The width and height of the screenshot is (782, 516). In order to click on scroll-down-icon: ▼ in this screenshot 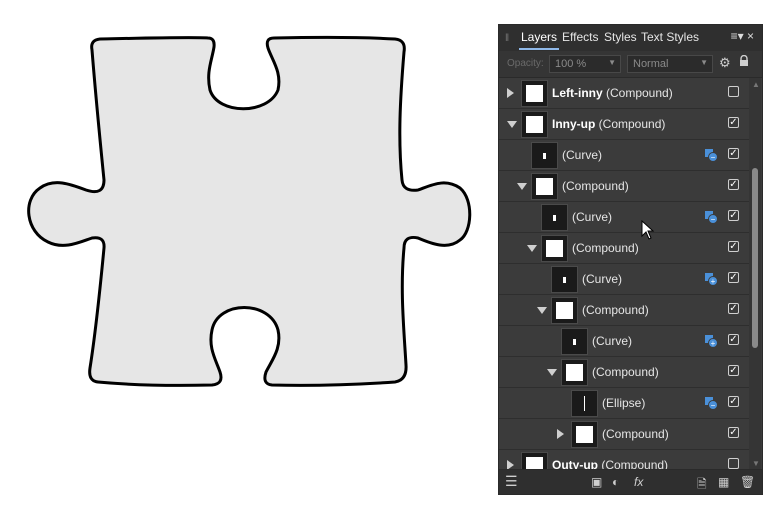, I will do `click(756, 463)`.